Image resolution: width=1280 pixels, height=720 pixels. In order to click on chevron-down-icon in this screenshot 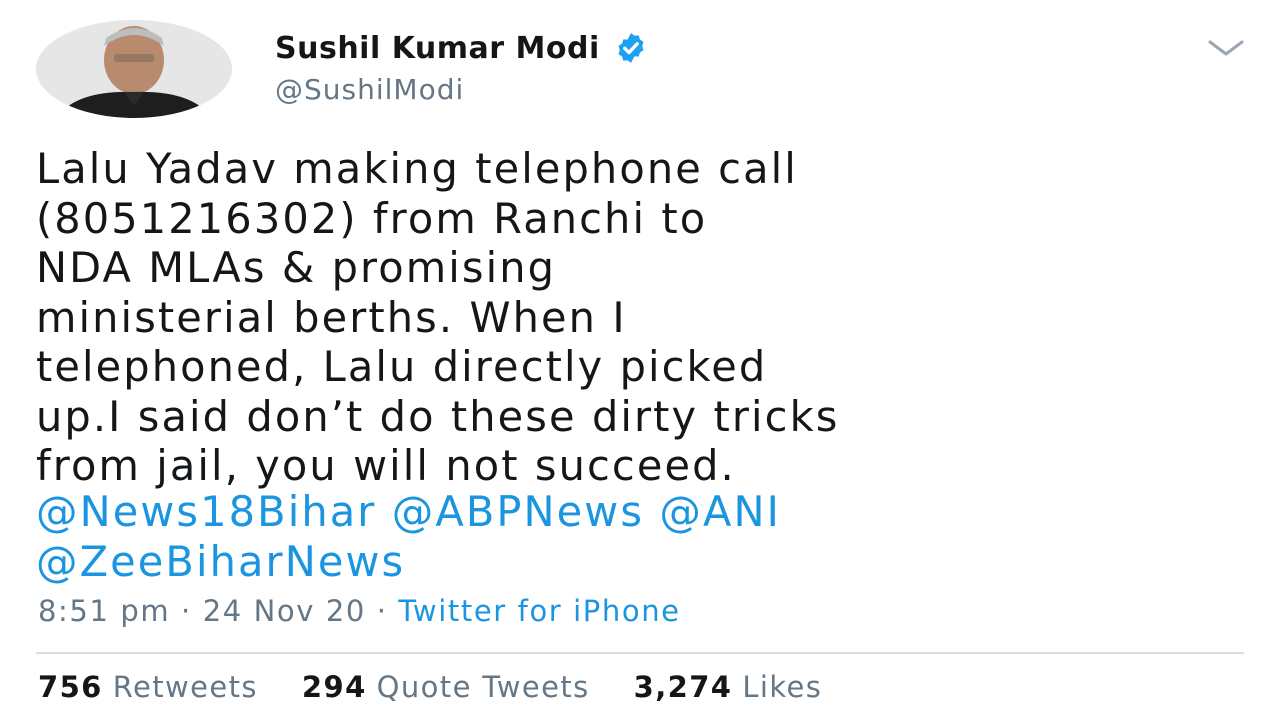, I will do `click(1226, 48)`.